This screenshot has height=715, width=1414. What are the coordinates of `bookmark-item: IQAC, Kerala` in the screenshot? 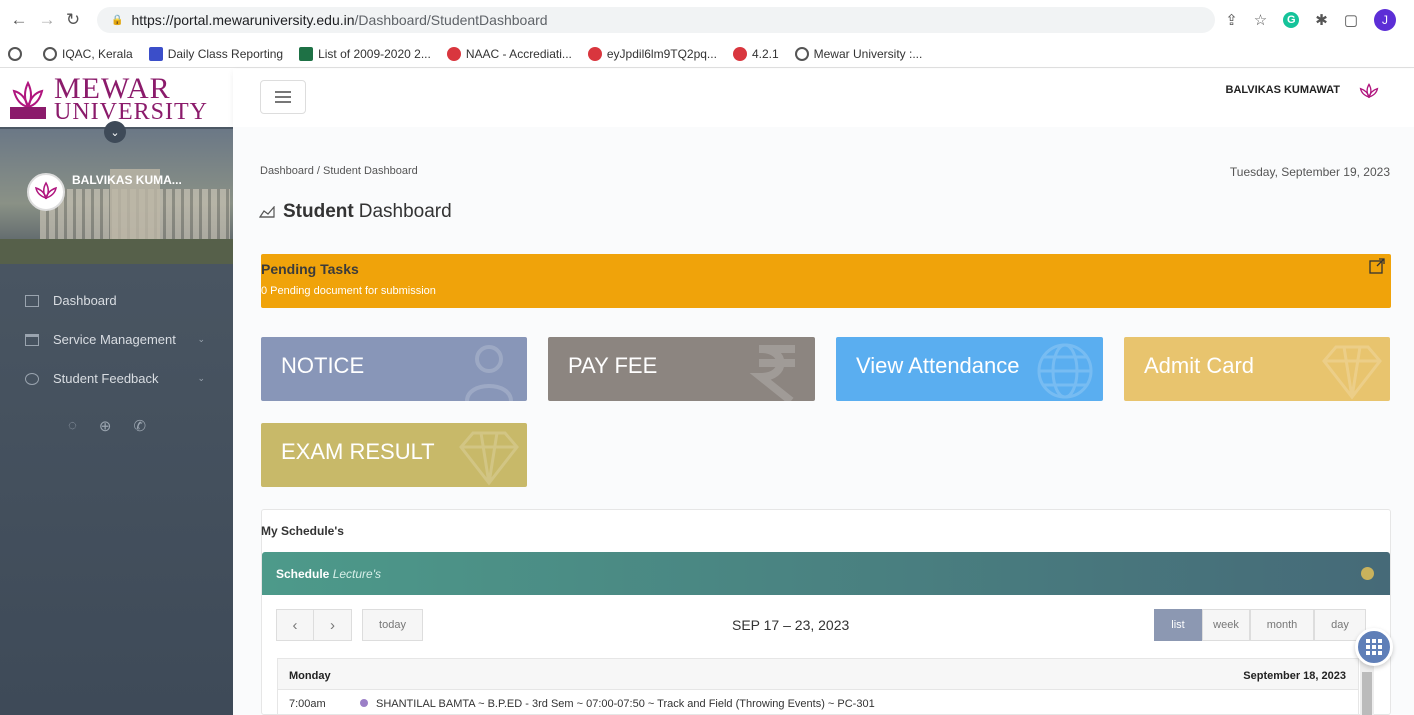 It's located at (88, 53).